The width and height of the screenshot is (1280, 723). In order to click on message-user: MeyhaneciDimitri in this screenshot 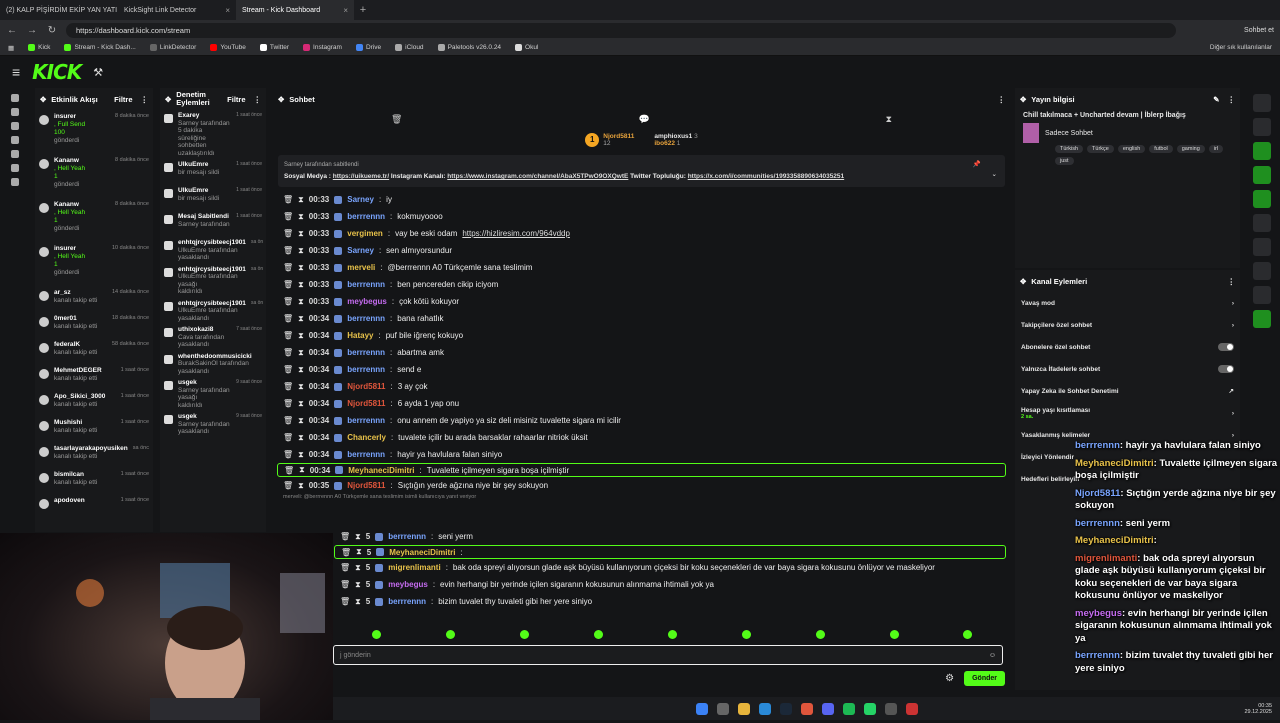, I will do `click(381, 470)`.